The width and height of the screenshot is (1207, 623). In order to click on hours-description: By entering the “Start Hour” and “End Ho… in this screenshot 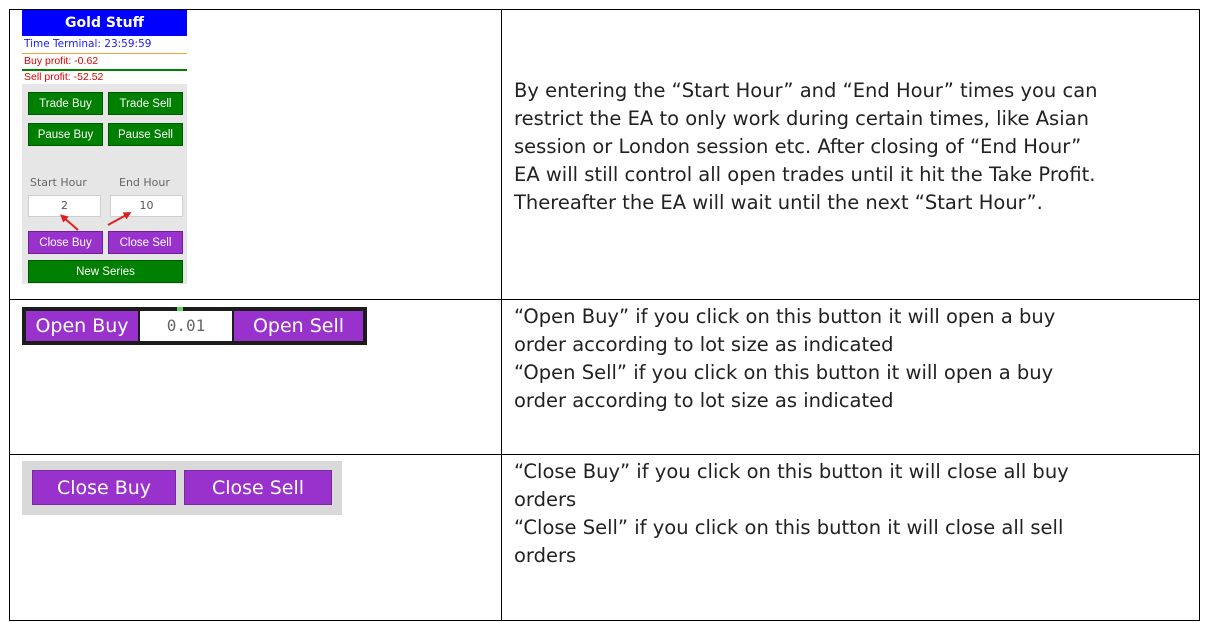, I will do `click(806, 146)`.